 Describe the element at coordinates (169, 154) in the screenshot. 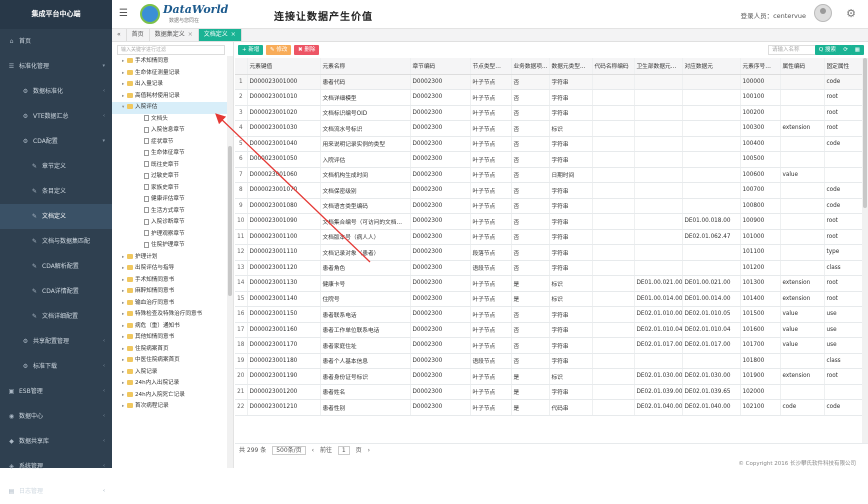

I see `tree-node: 生命体征章节` at that location.